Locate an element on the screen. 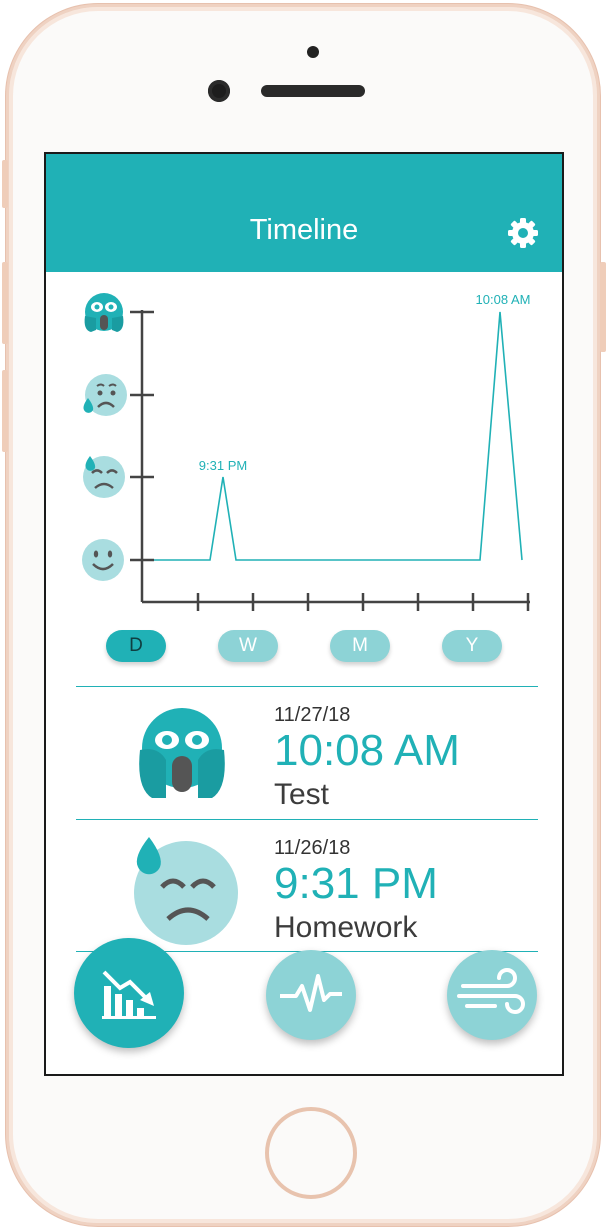 Image resolution: width=608 pixels, height=1232 pixels. front-camera is located at coordinates (219, 91).